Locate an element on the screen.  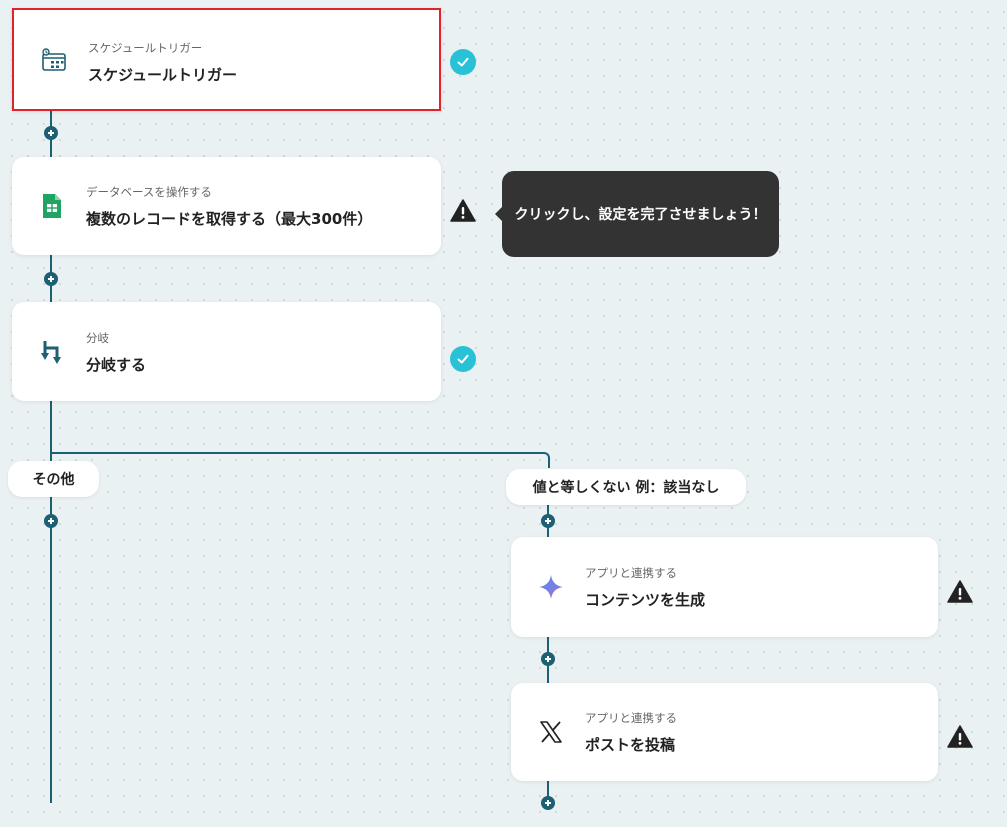
generate-content-node: アプリと連携する コンテンツを生成 is located at coordinates (724, 587).